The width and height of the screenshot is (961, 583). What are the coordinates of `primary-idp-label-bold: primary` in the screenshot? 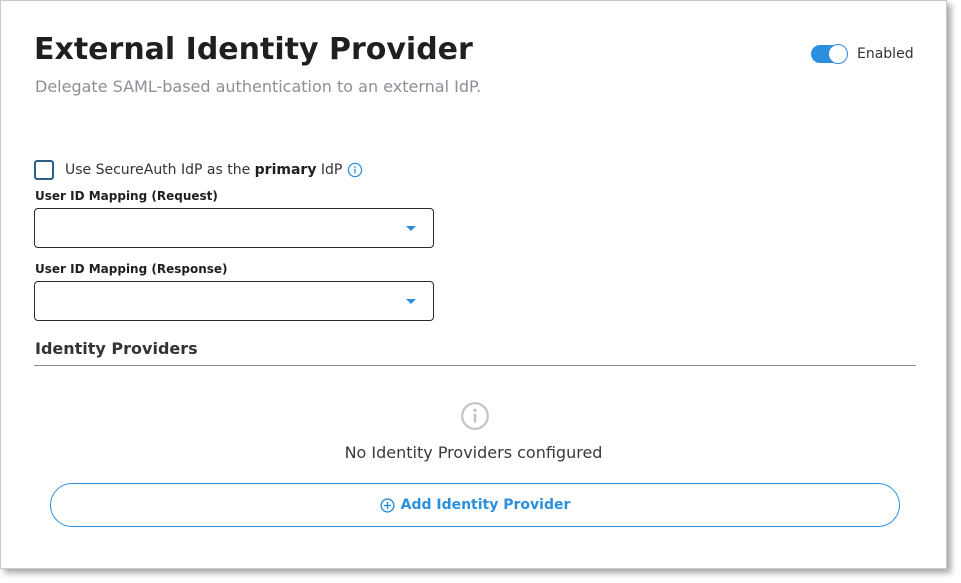 It's located at (285, 170).